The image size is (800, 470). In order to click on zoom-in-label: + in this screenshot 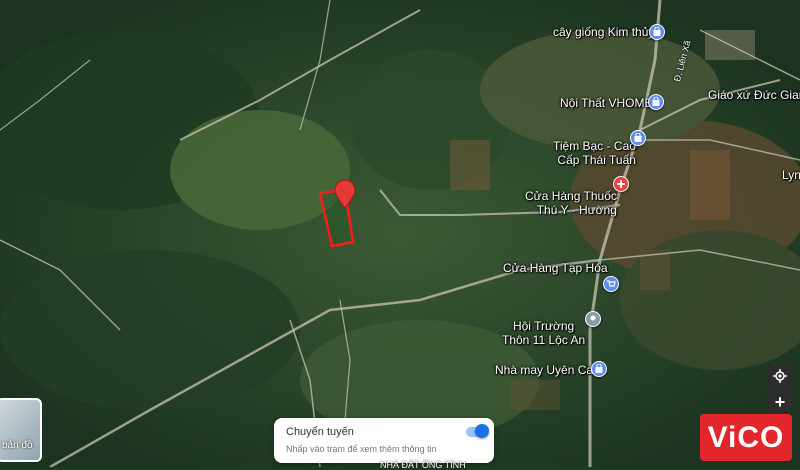, I will do `click(780, 401)`.